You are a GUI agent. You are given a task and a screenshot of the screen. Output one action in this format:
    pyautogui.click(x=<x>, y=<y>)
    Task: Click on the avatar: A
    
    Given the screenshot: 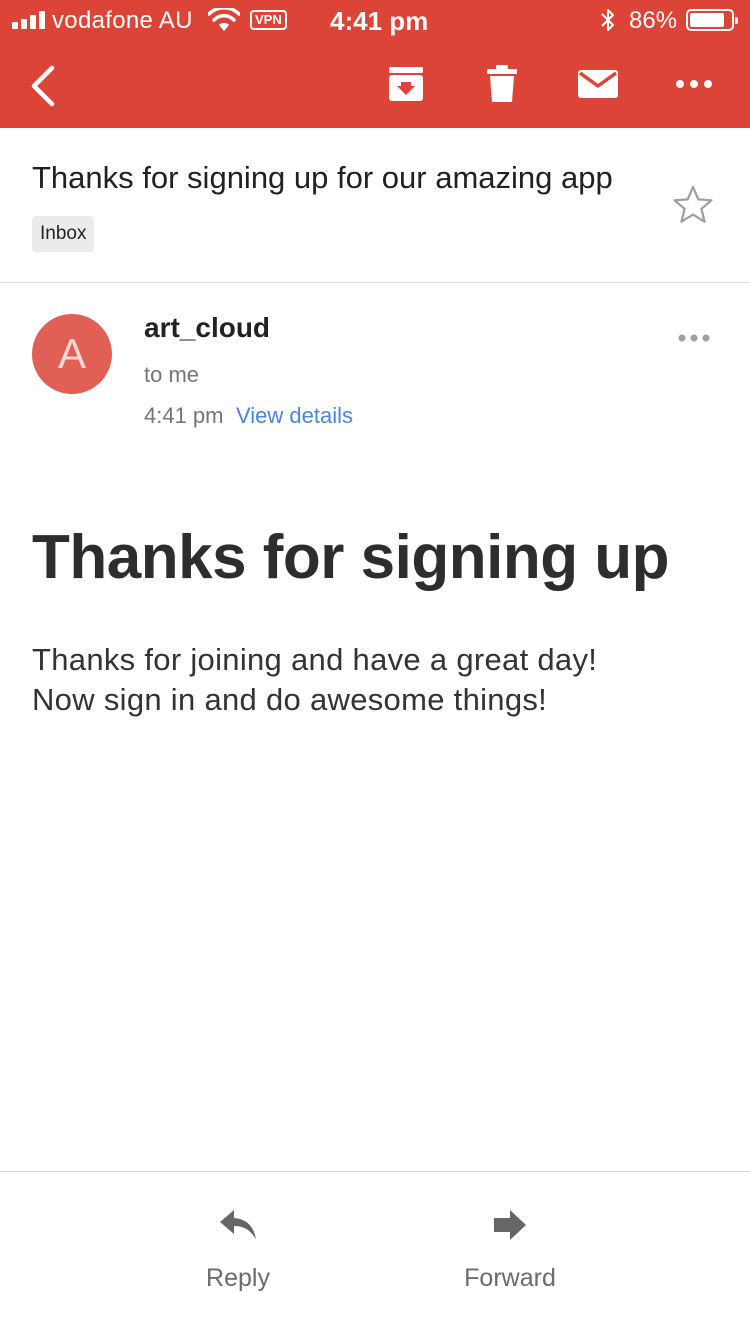 What is the action you would take?
    pyautogui.click(x=72, y=354)
    